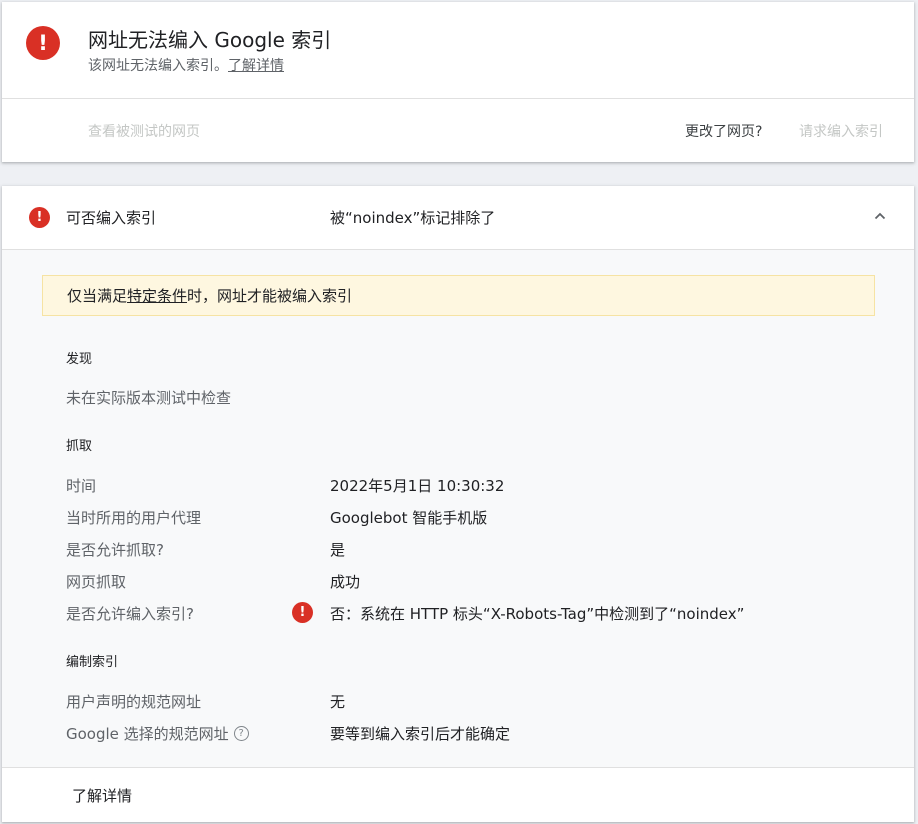 Image resolution: width=918 pixels, height=824 pixels. What do you see at coordinates (338, 702) in the screenshot?
I see `user-canonical-value: 无` at bounding box center [338, 702].